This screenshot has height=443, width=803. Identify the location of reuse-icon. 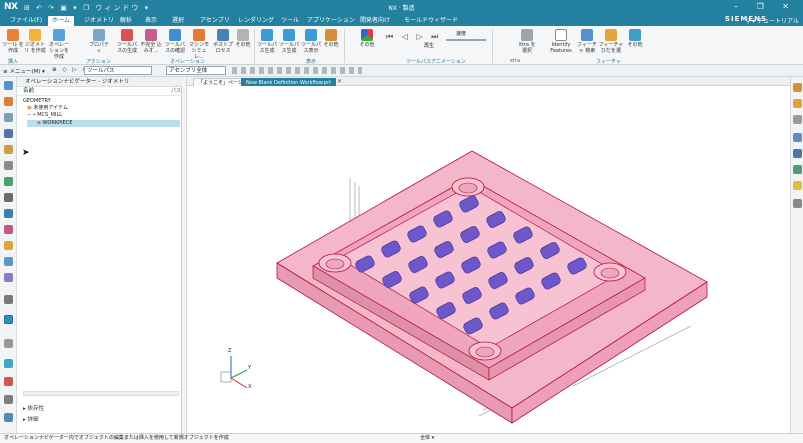
(797, 137).